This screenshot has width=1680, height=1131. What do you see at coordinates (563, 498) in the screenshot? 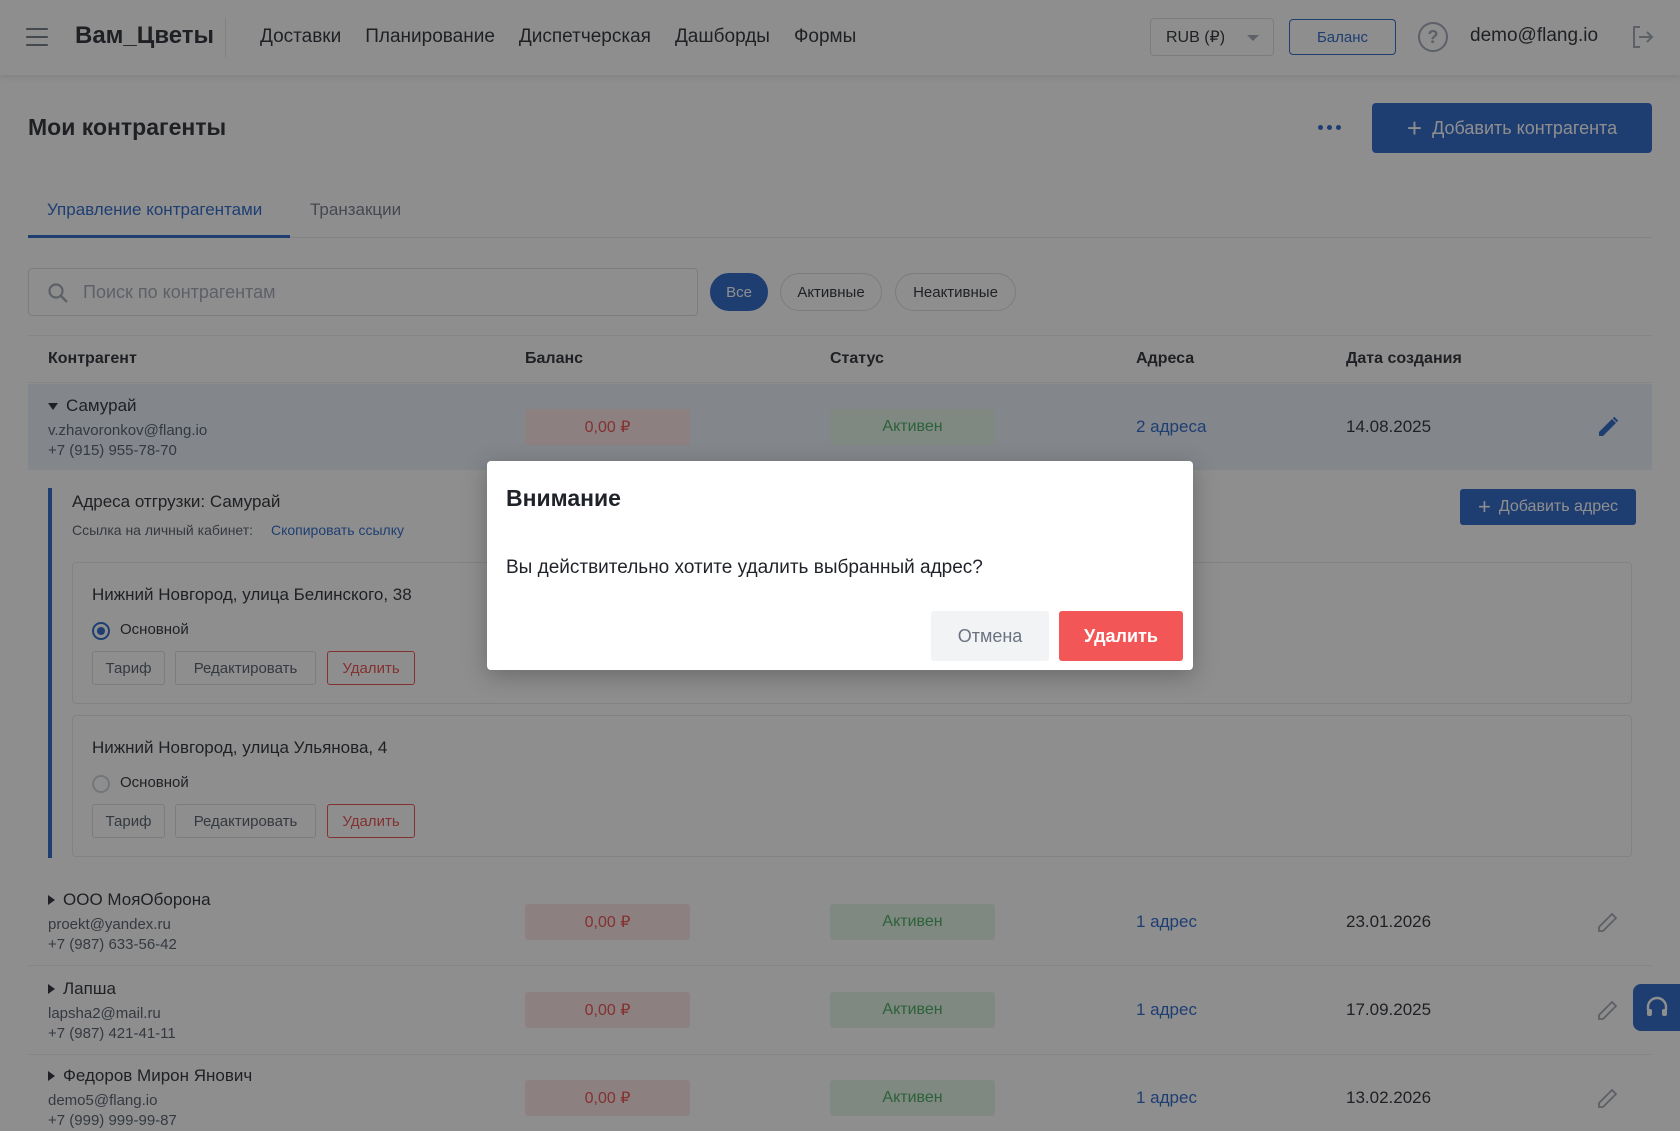
I see `dialog-title: Внимание` at bounding box center [563, 498].